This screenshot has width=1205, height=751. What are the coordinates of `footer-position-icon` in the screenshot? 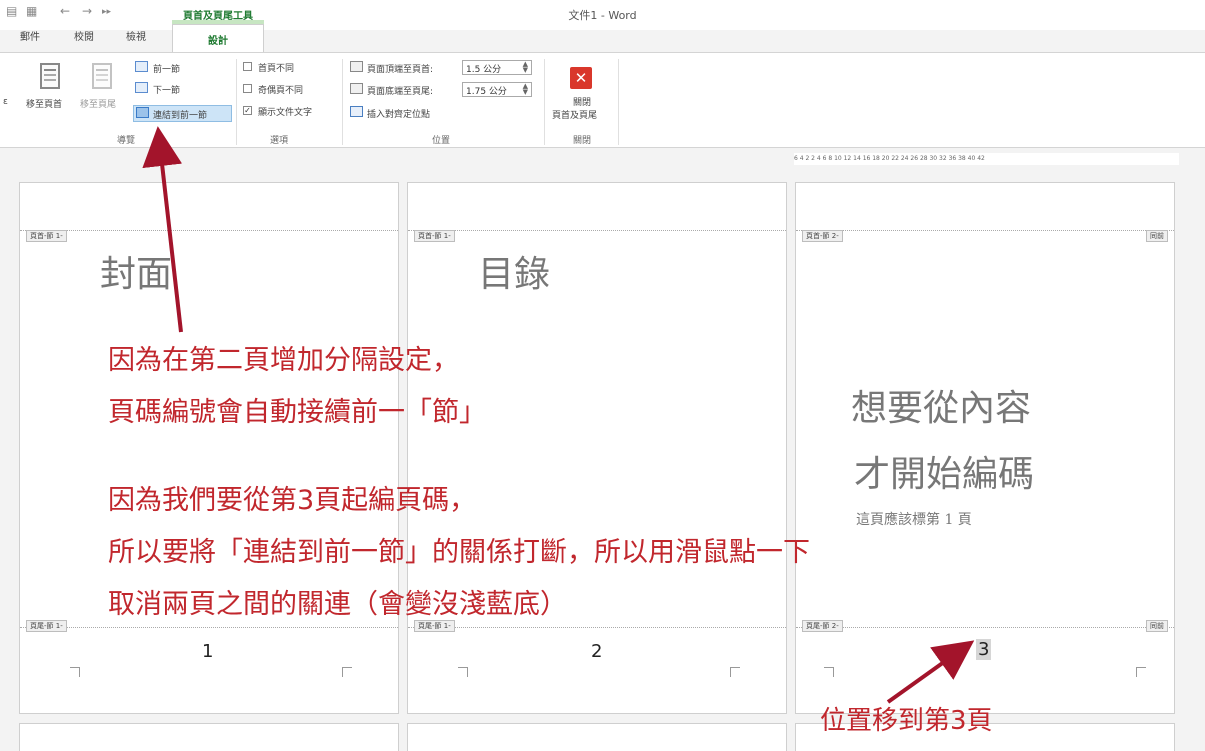 It's located at (356, 88).